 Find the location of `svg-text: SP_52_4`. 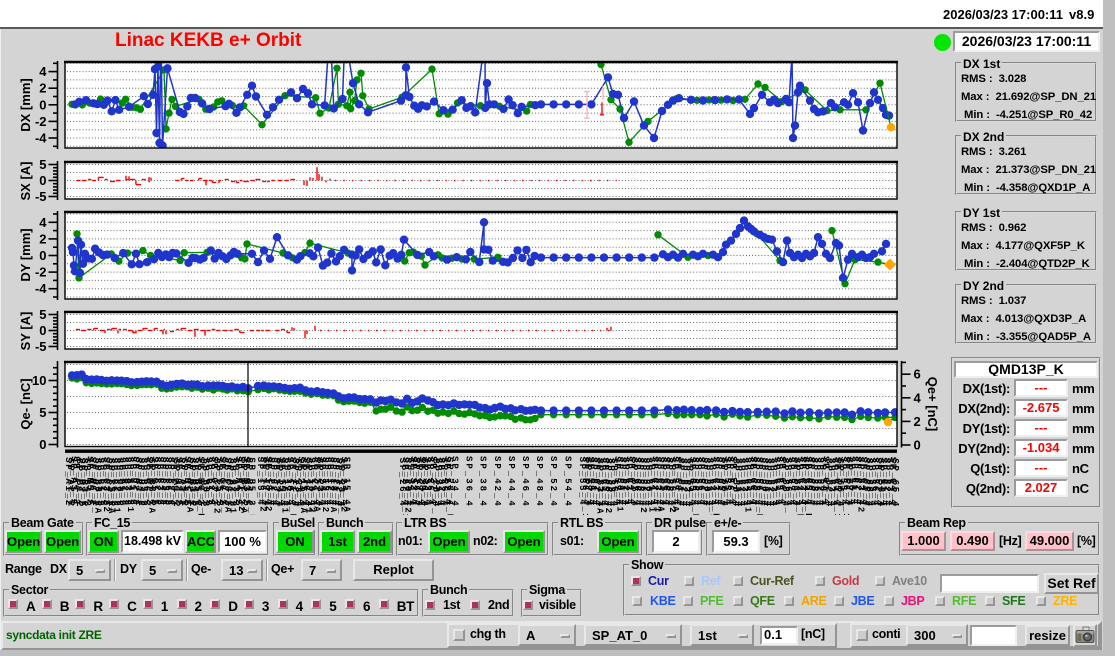

svg-text: SP_52_4 is located at coordinates (553, 482).